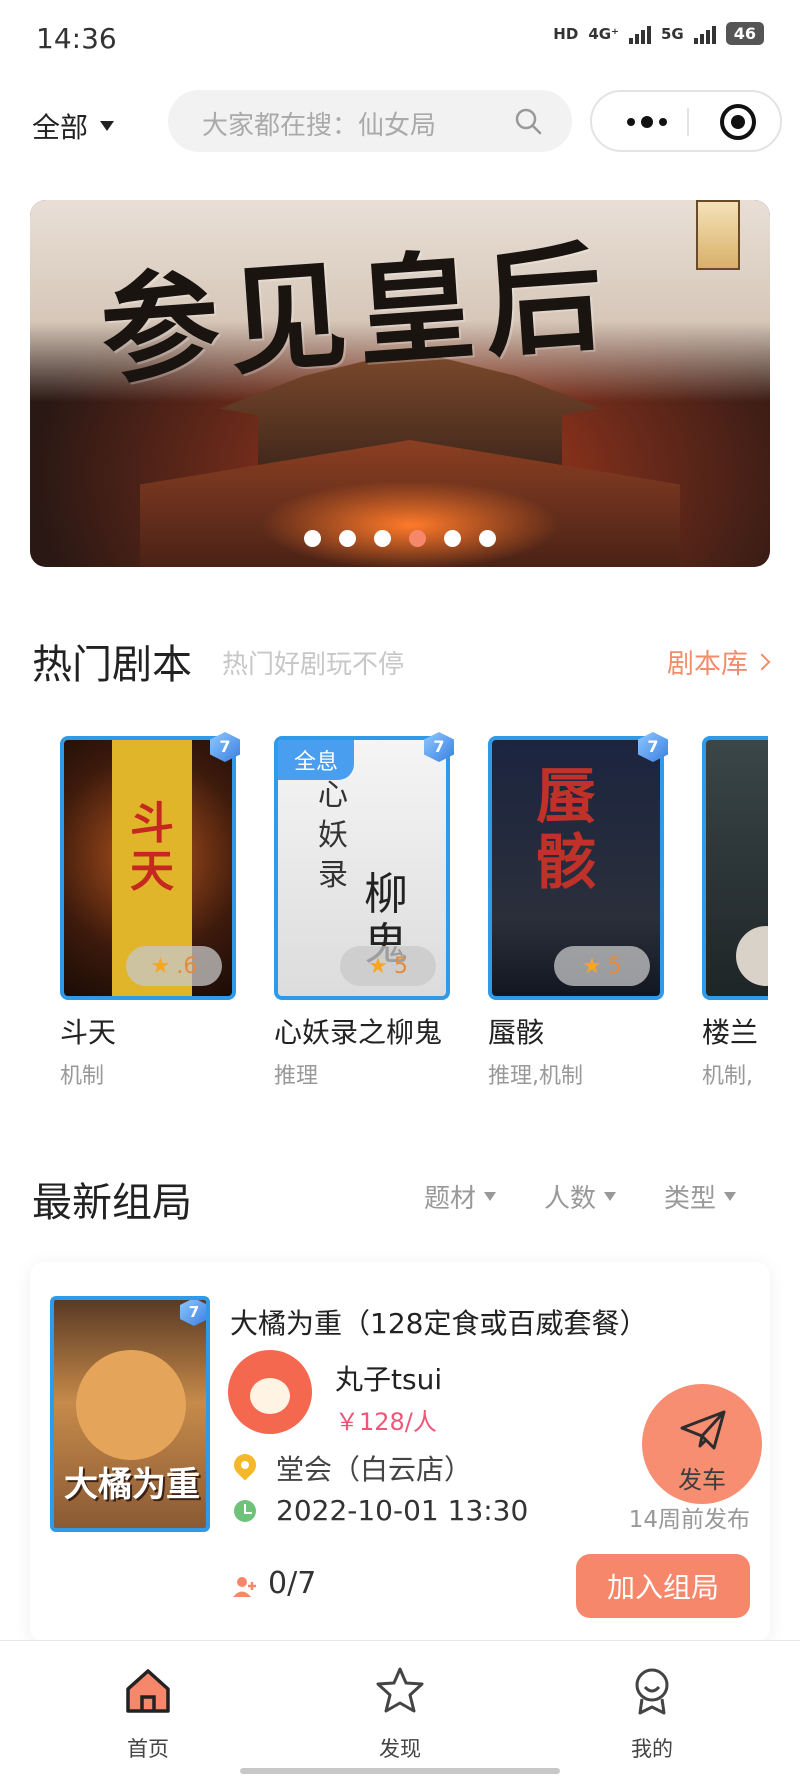 This screenshot has width=800, height=1778. What do you see at coordinates (245, 1511) in the screenshot?
I see `clock-icon` at bounding box center [245, 1511].